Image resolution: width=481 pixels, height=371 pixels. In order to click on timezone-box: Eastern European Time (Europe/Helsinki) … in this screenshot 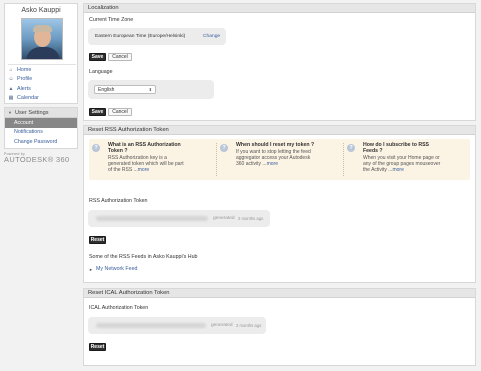, I will do `click(157, 36)`.